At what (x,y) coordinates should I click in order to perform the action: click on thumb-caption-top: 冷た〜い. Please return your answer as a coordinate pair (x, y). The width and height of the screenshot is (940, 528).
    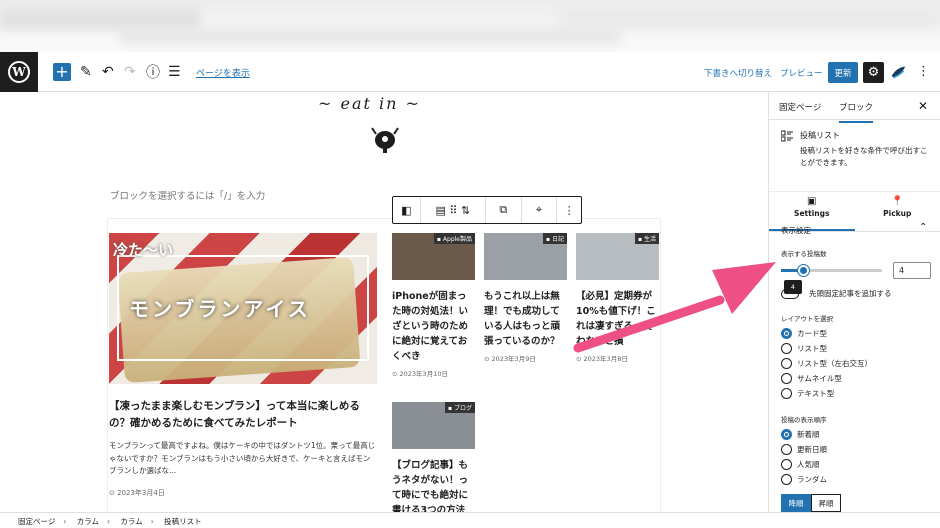
    Looking at the image, I should click on (143, 250).